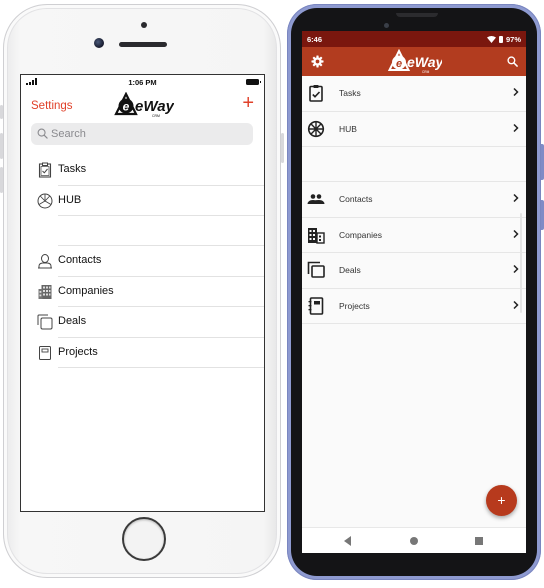 The image size is (544, 588). What do you see at coordinates (315, 39) in the screenshot?
I see `status-time: 6:46` at bounding box center [315, 39].